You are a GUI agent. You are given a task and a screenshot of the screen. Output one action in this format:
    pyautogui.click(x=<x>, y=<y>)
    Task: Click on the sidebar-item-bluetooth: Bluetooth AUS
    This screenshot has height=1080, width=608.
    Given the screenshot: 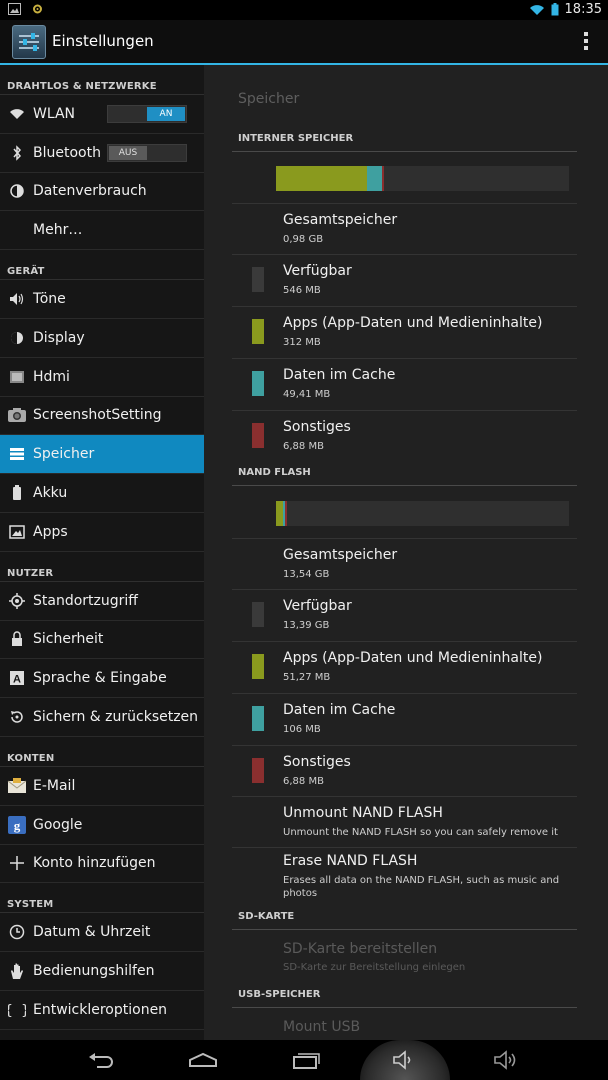 What is the action you would take?
    pyautogui.click(x=102, y=153)
    